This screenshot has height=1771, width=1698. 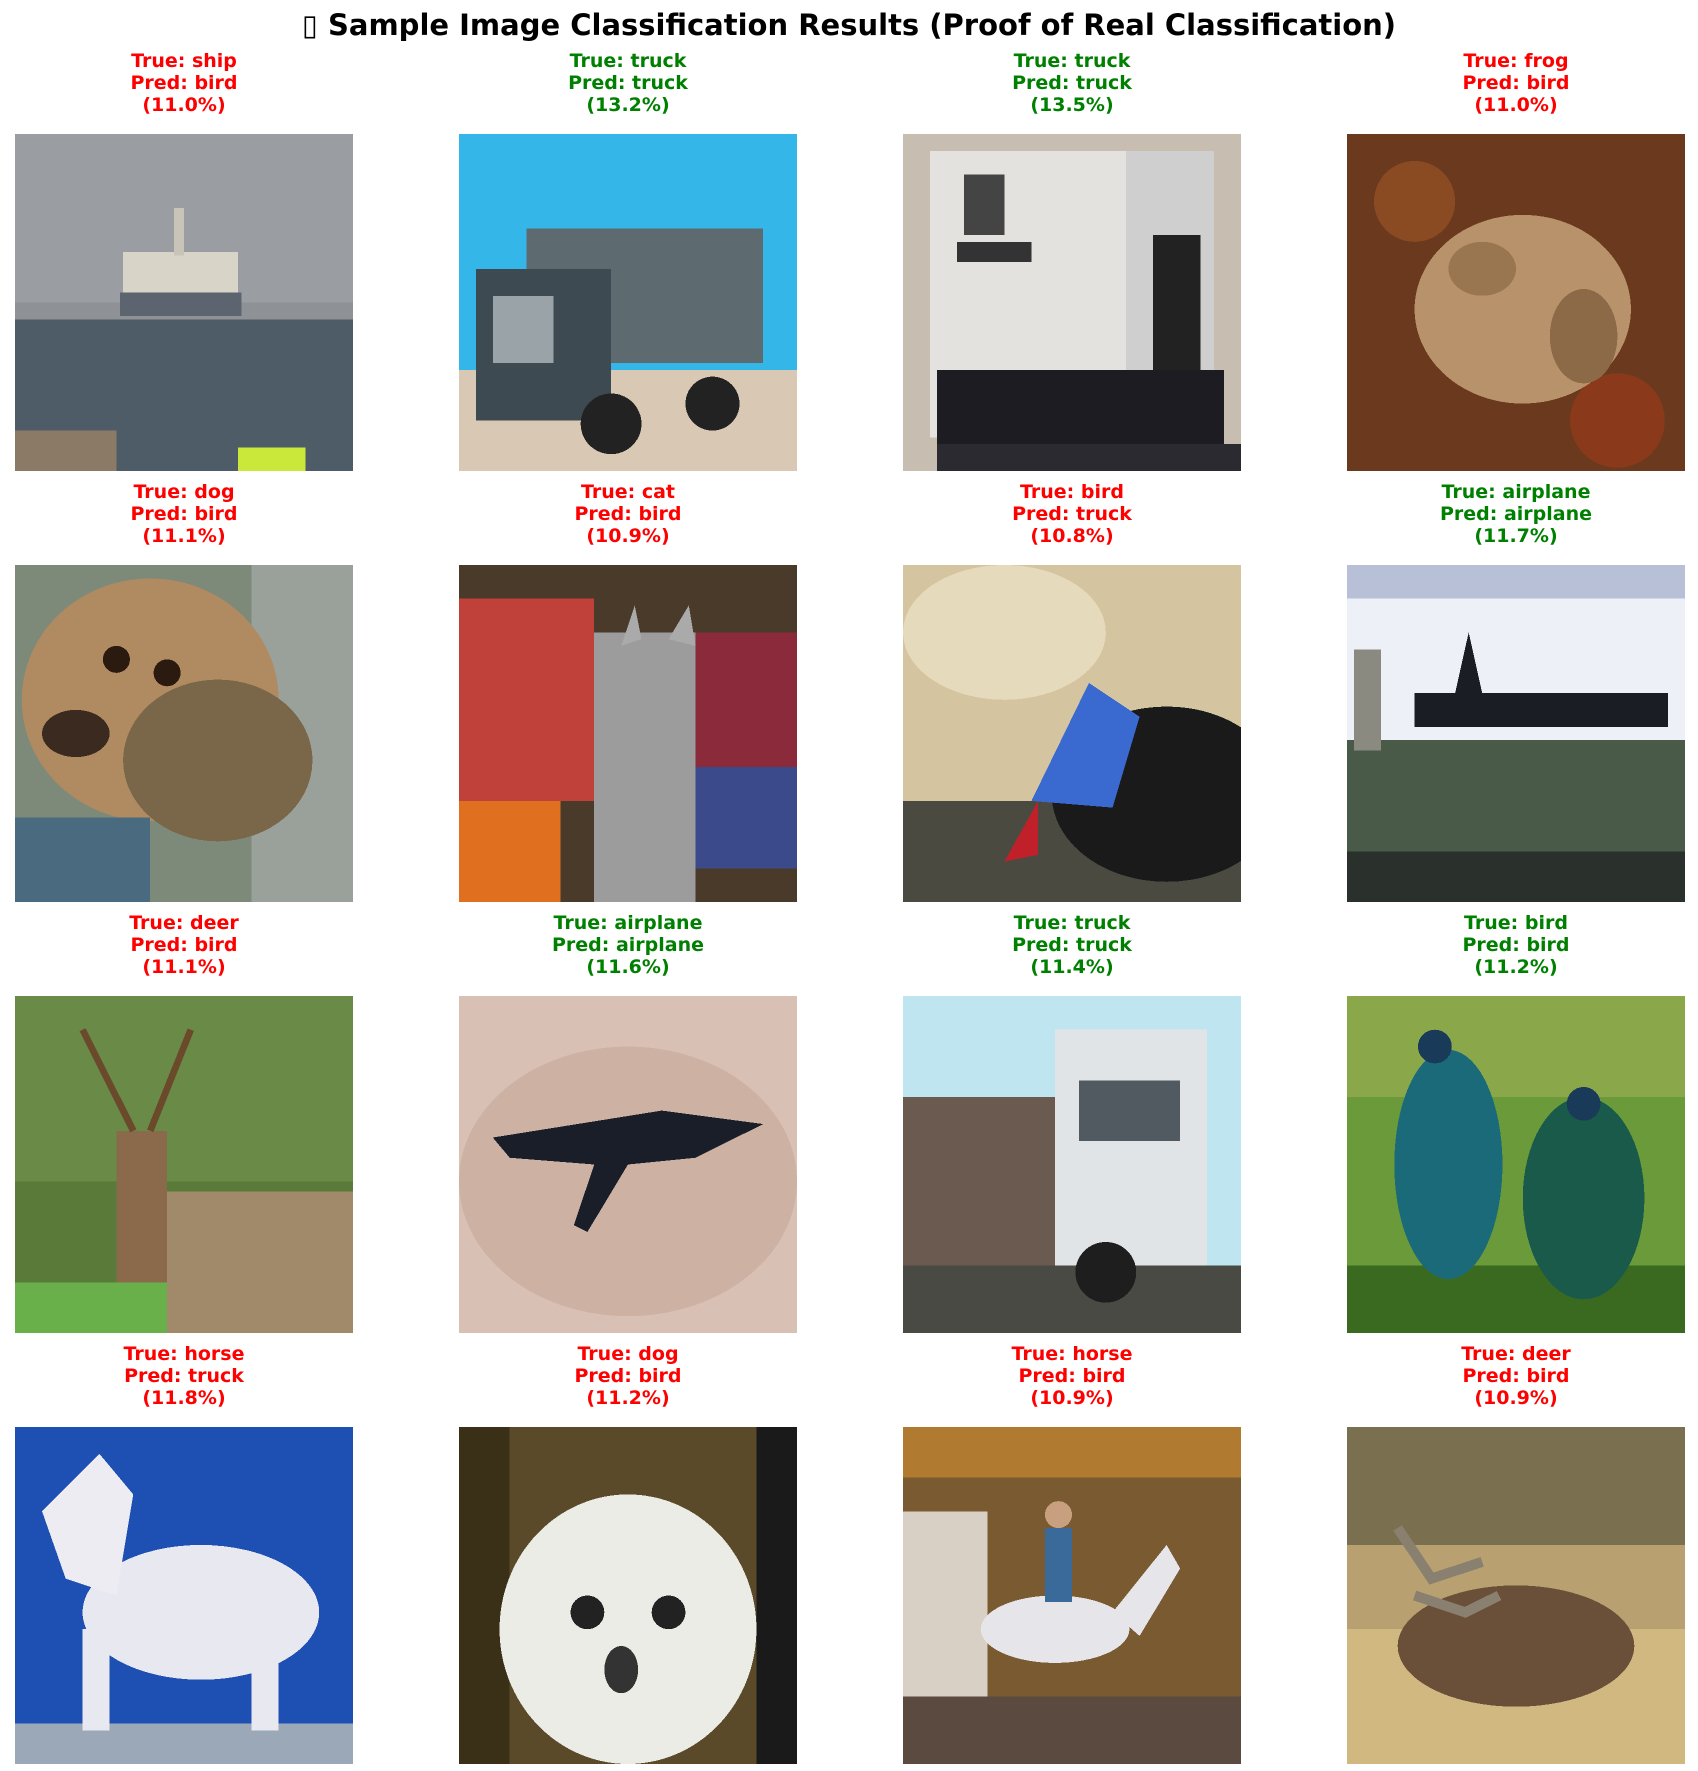 I want to click on sample-cell: True: deer Pred: bird (10.9%), so click(x=1516, y=1553).